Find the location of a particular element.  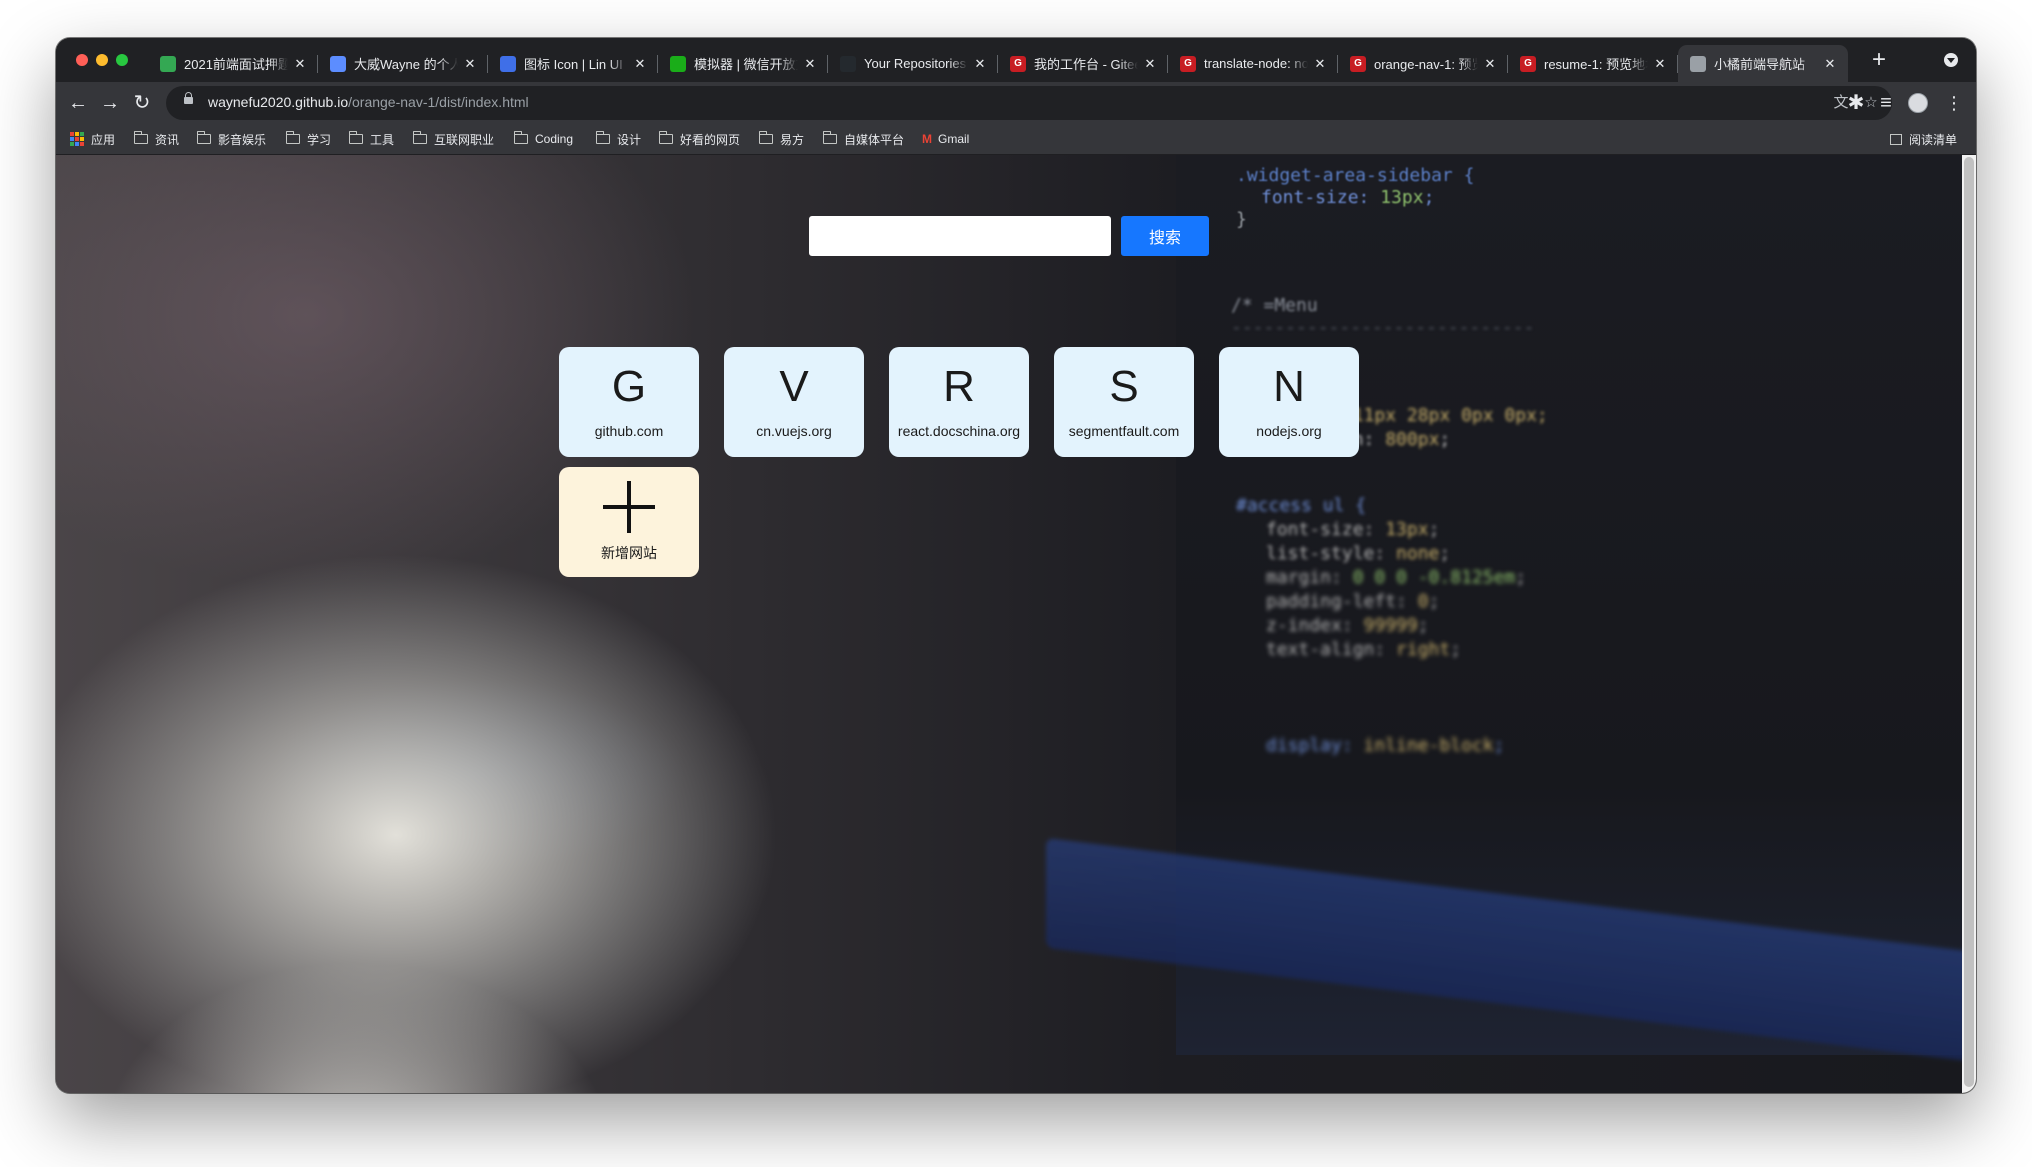

scrollbar-thumb is located at coordinates (1969, 622).